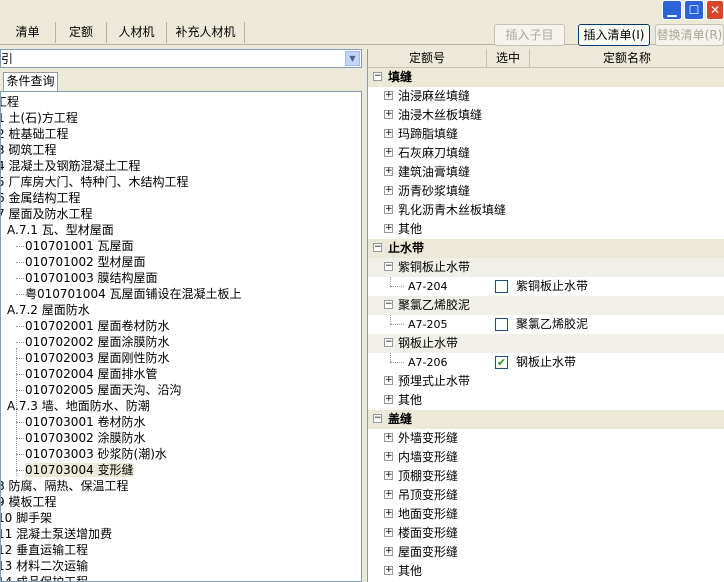 The height and width of the screenshot is (582, 724). What do you see at coordinates (546, 286) in the screenshot?
I see `quota-row: A7-204 紫铜板止水带` at bounding box center [546, 286].